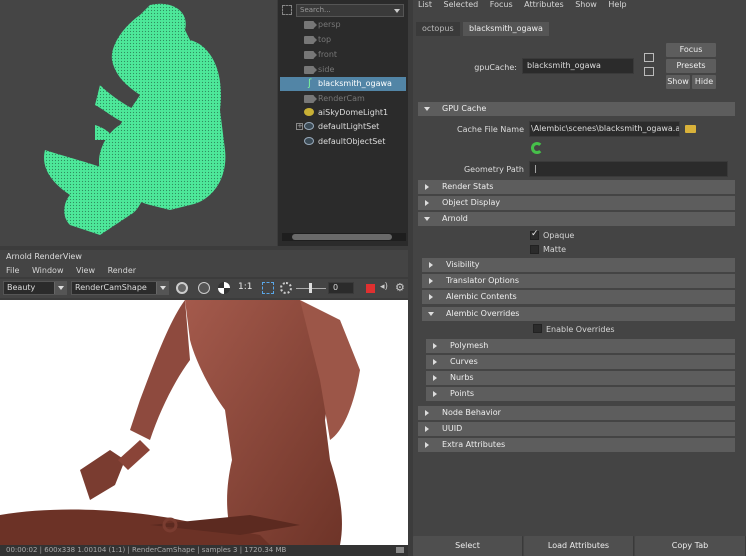  What do you see at coordinates (506, 29) in the screenshot?
I see `tab-blacksmith-ogawa: blacksmith_ogawa` at bounding box center [506, 29].